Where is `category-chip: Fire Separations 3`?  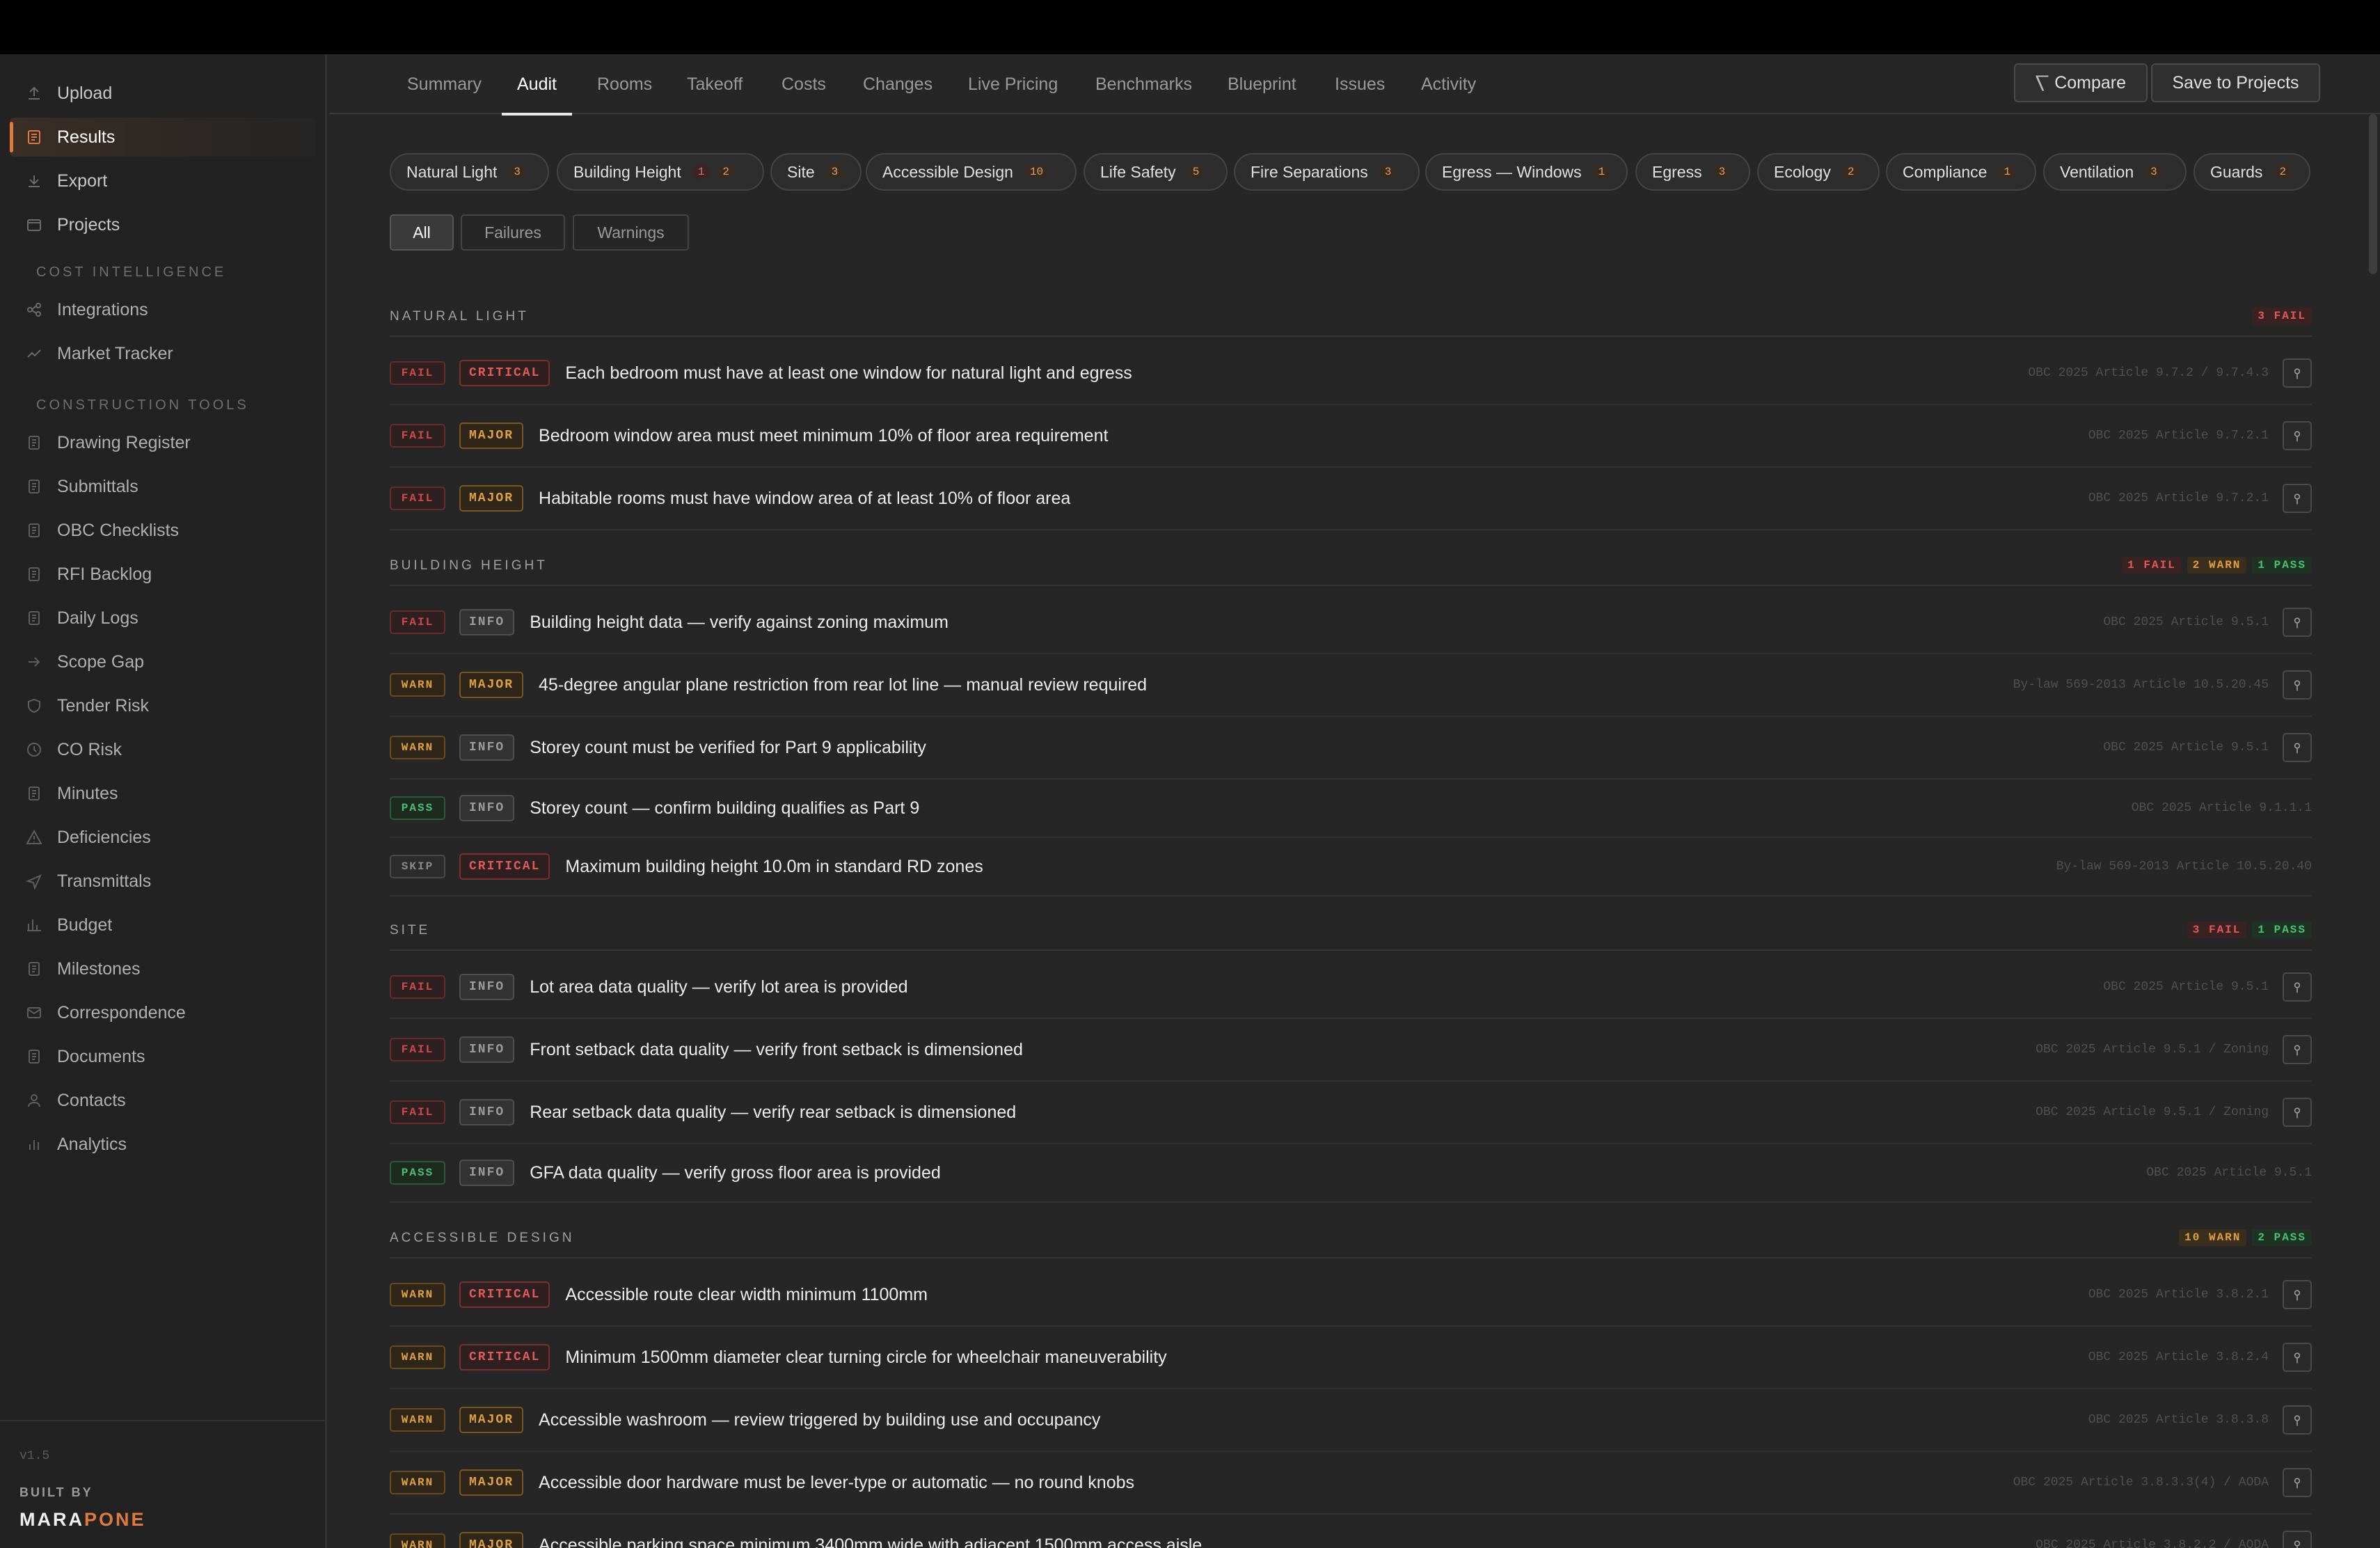
category-chip: Fire Separations 3 is located at coordinates (1327, 172).